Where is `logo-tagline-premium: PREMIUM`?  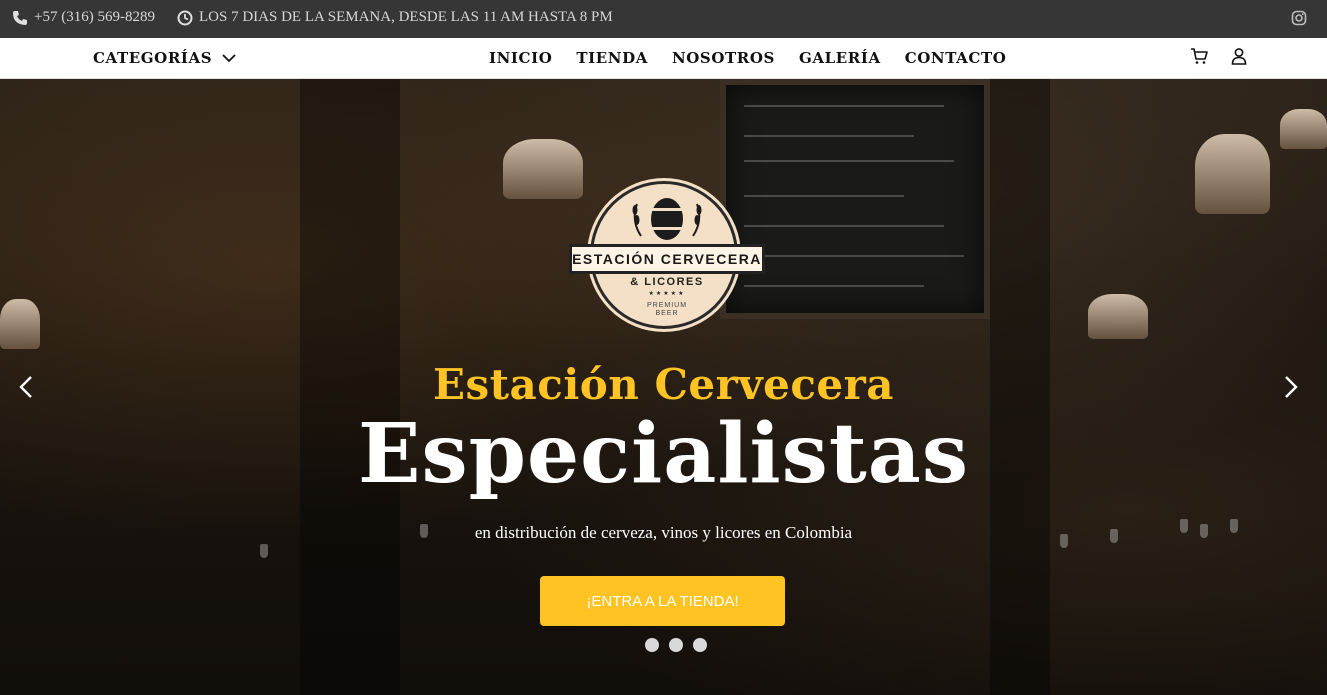
logo-tagline-premium: PREMIUM is located at coordinates (667, 305).